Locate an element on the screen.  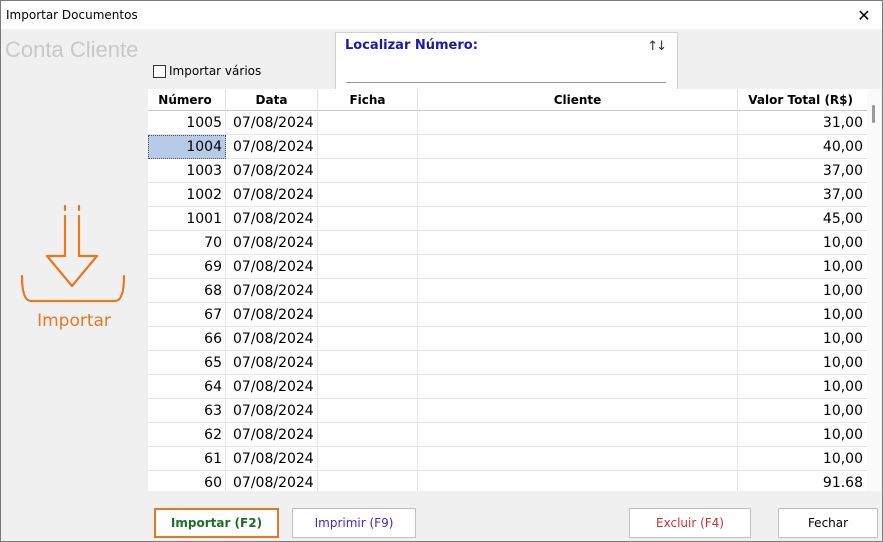
import-multiple-checkbox: Importar vários is located at coordinates (207, 71).